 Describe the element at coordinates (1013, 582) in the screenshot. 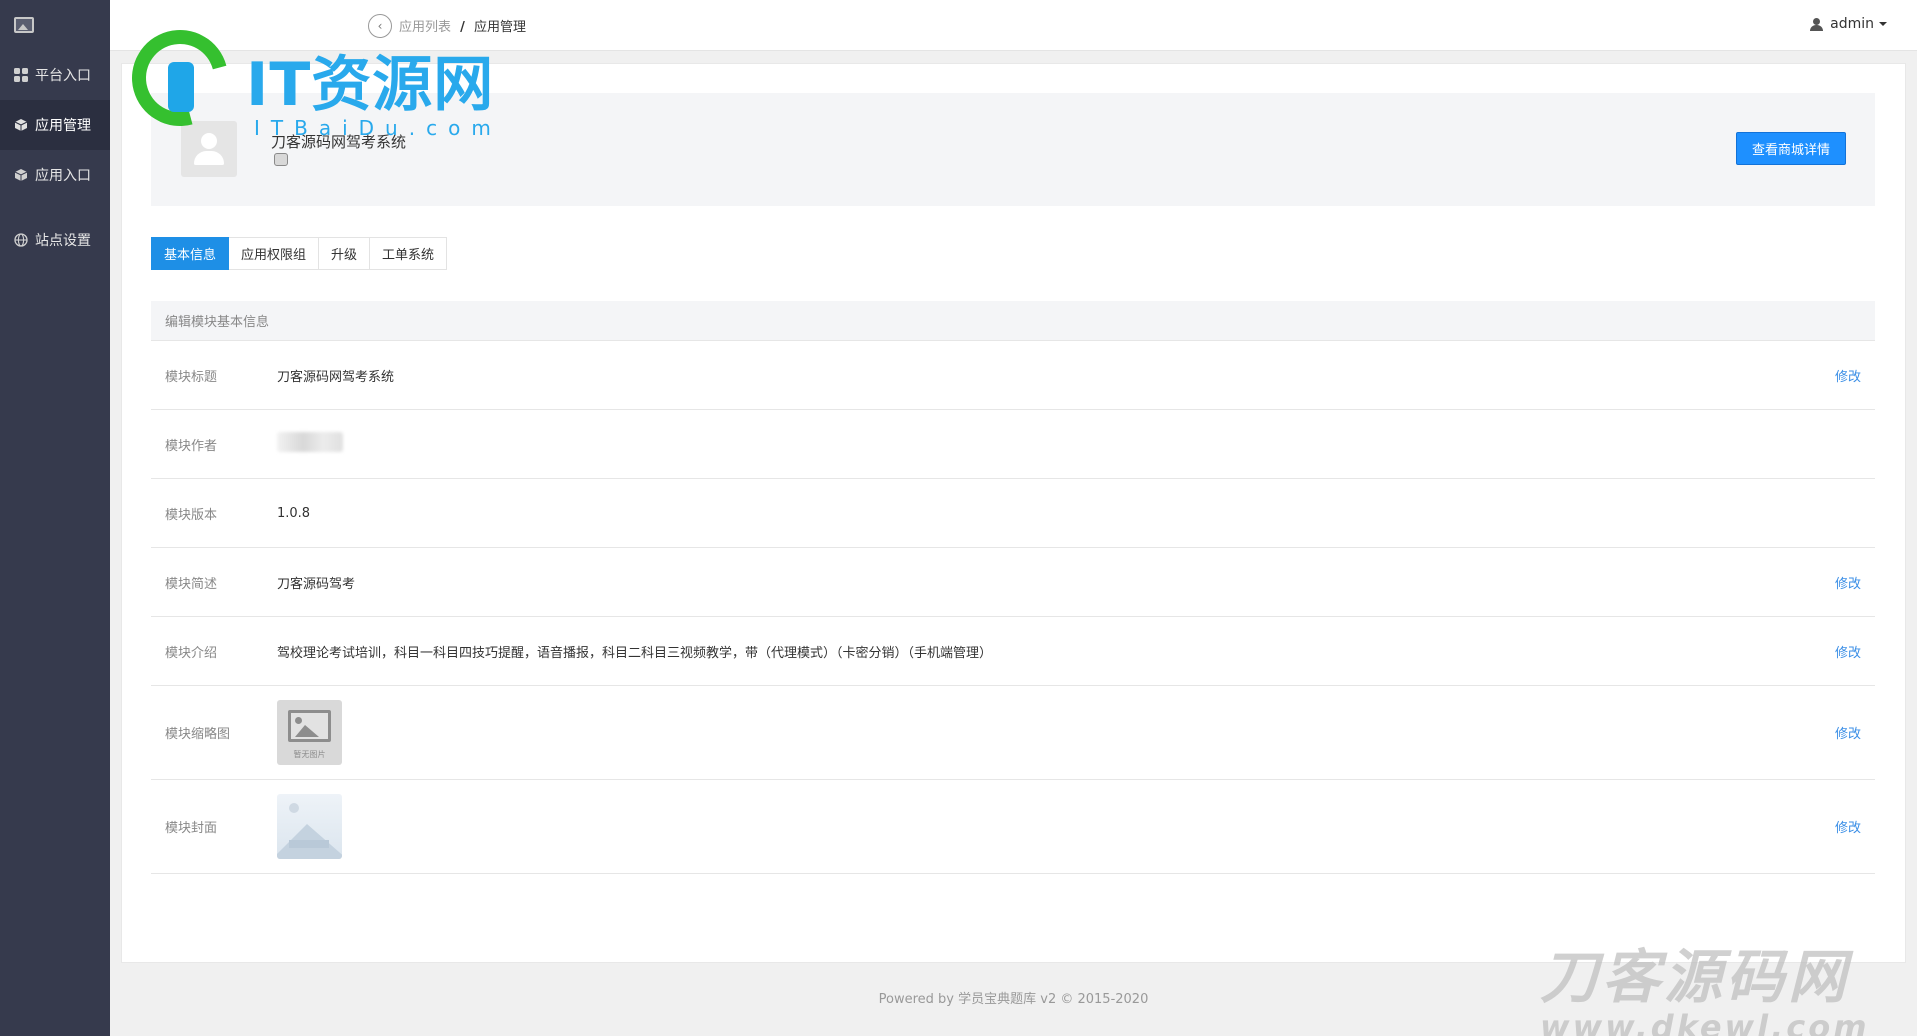

I see `row-module-summary: 模块简述 刀客源码驾考 修改` at that location.